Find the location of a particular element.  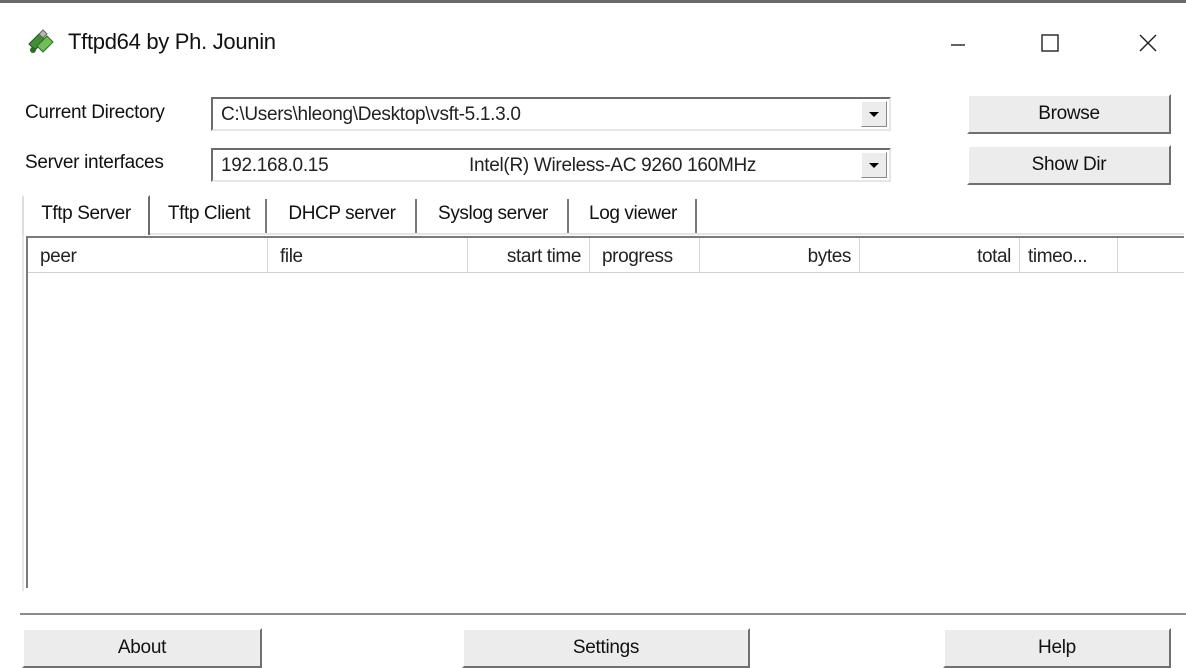

current-directory-value: C:\Users\hleong\Desktop\vsft-5.1.3.0 is located at coordinates (371, 114).